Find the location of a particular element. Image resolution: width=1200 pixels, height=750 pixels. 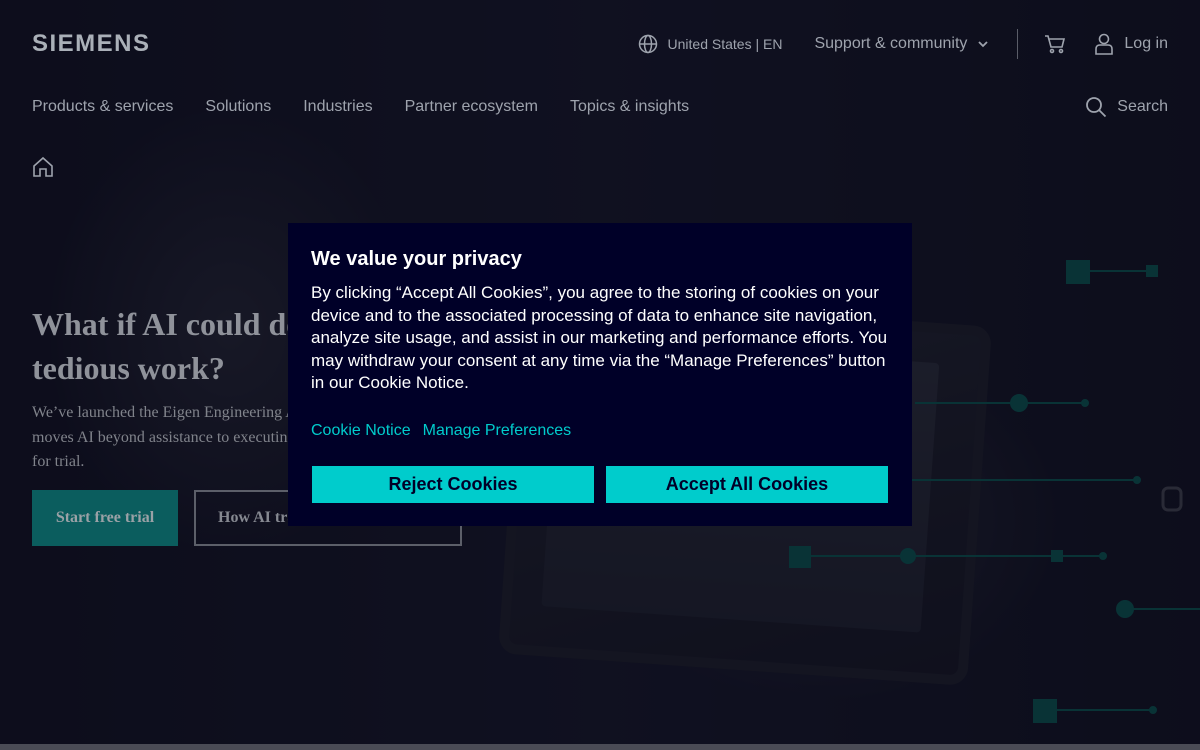

nav-item-solutions: Solutions is located at coordinates (238, 107).